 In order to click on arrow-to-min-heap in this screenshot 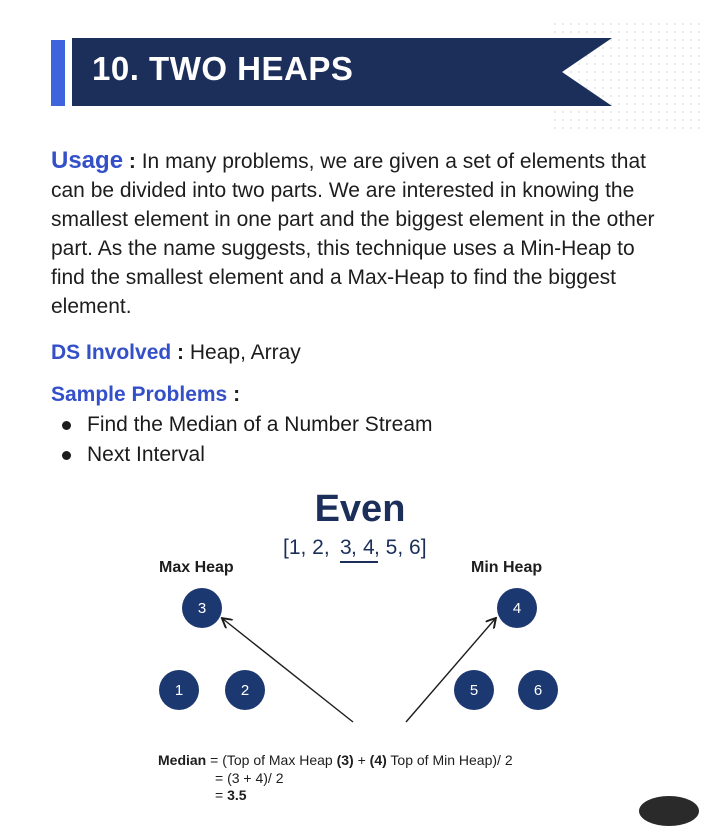, I will do `click(450, 671)`.